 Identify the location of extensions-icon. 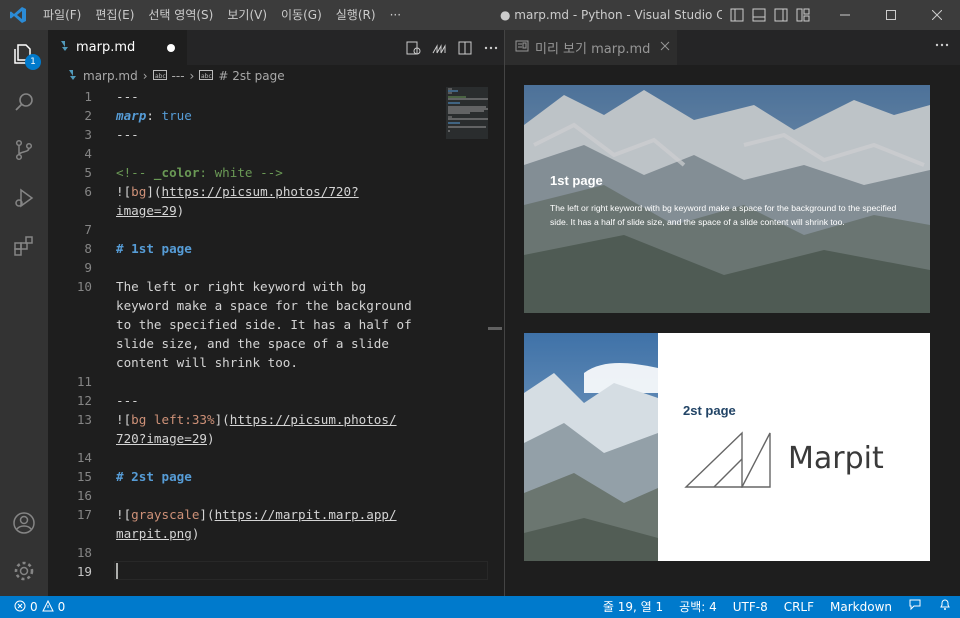
(24, 246).